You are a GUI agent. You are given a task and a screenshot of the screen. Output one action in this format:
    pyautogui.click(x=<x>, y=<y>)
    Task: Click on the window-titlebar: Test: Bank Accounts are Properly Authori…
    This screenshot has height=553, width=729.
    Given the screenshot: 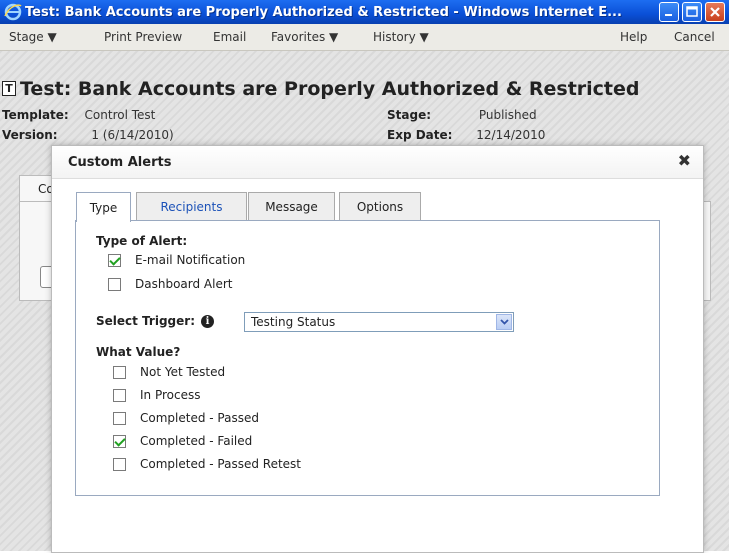 What is the action you would take?
    pyautogui.click(x=364, y=12)
    